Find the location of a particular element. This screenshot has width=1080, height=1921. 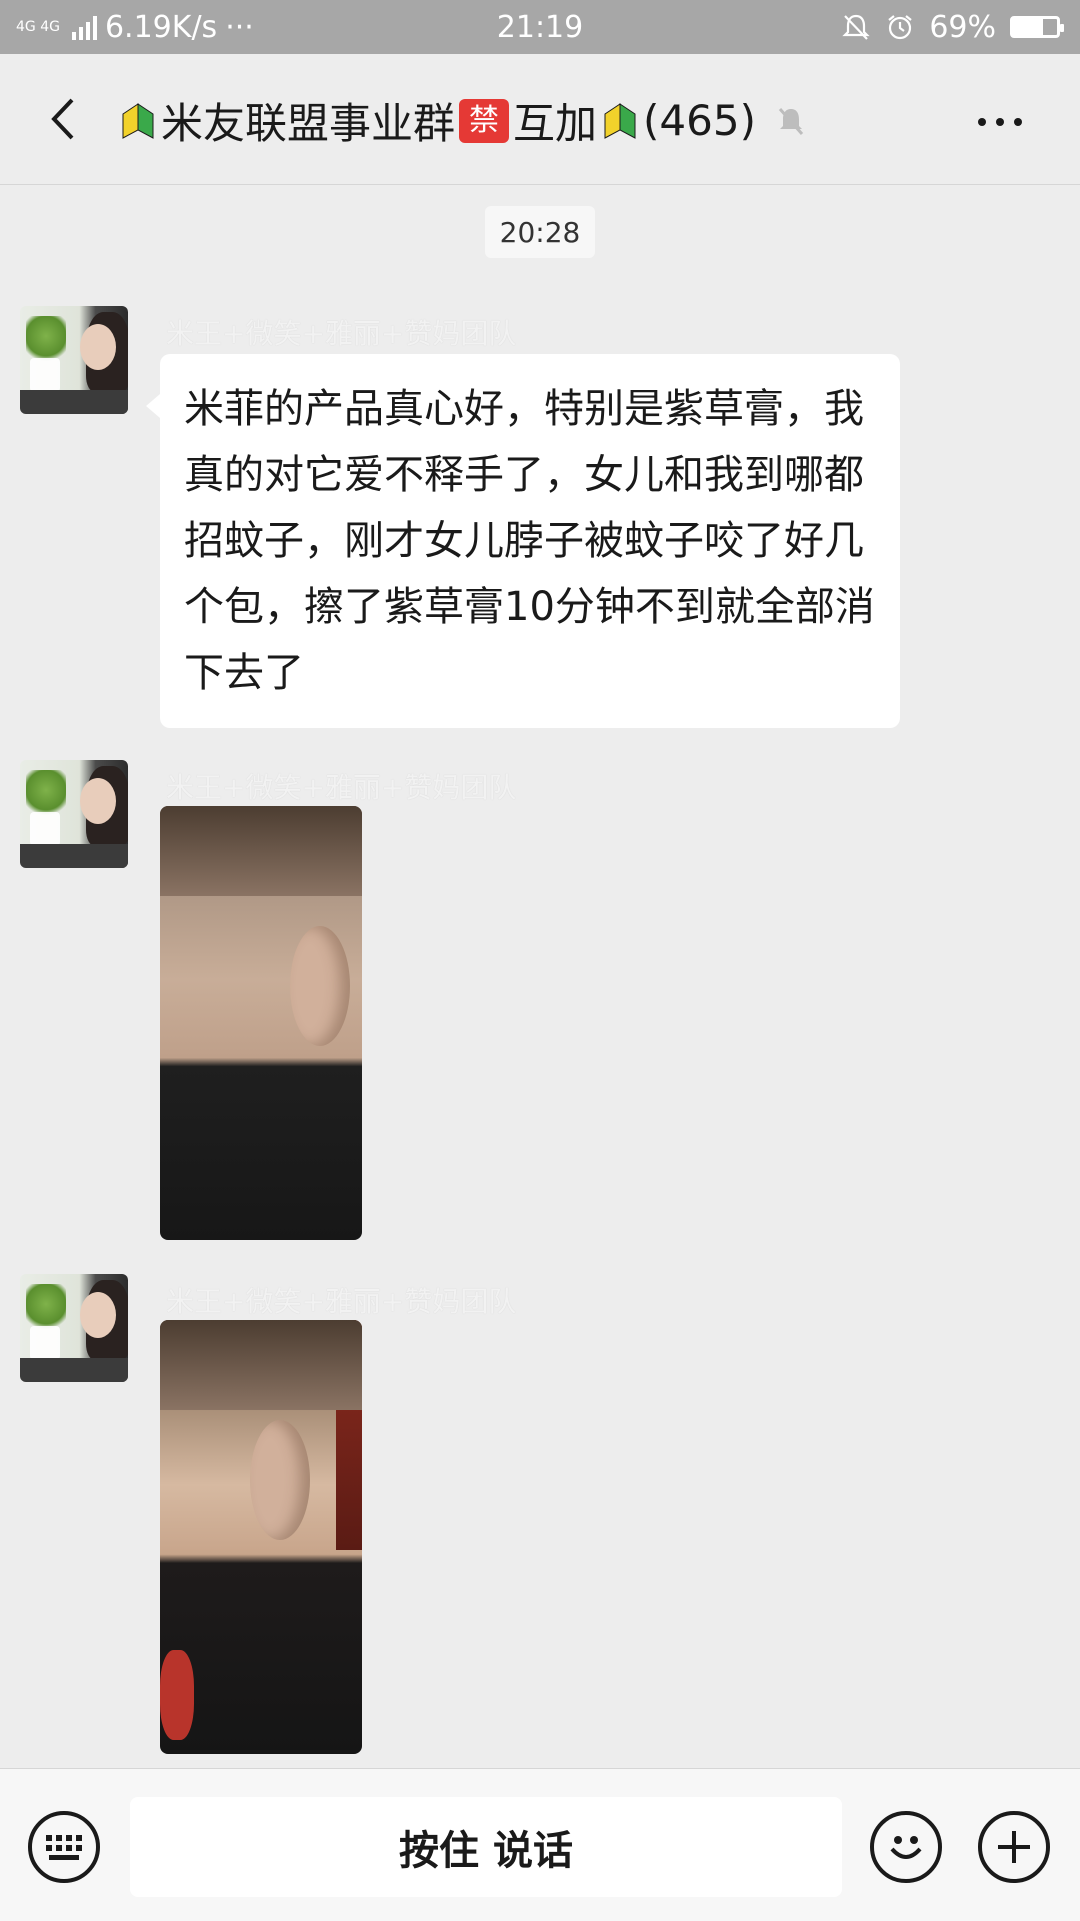

emoji-button is located at coordinates (906, 1847).